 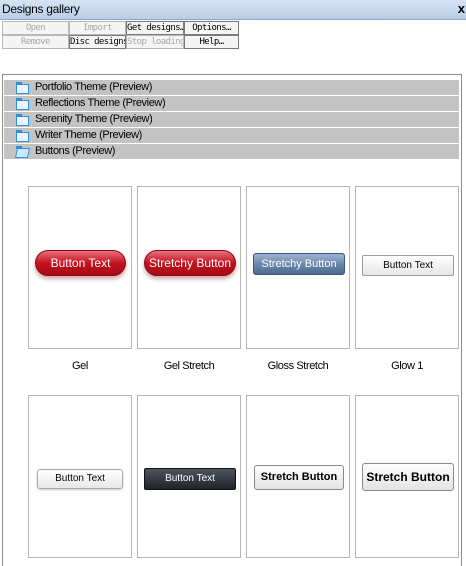 What do you see at coordinates (93, 87) in the screenshot?
I see `category-label: Portfolio Theme (Preview)` at bounding box center [93, 87].